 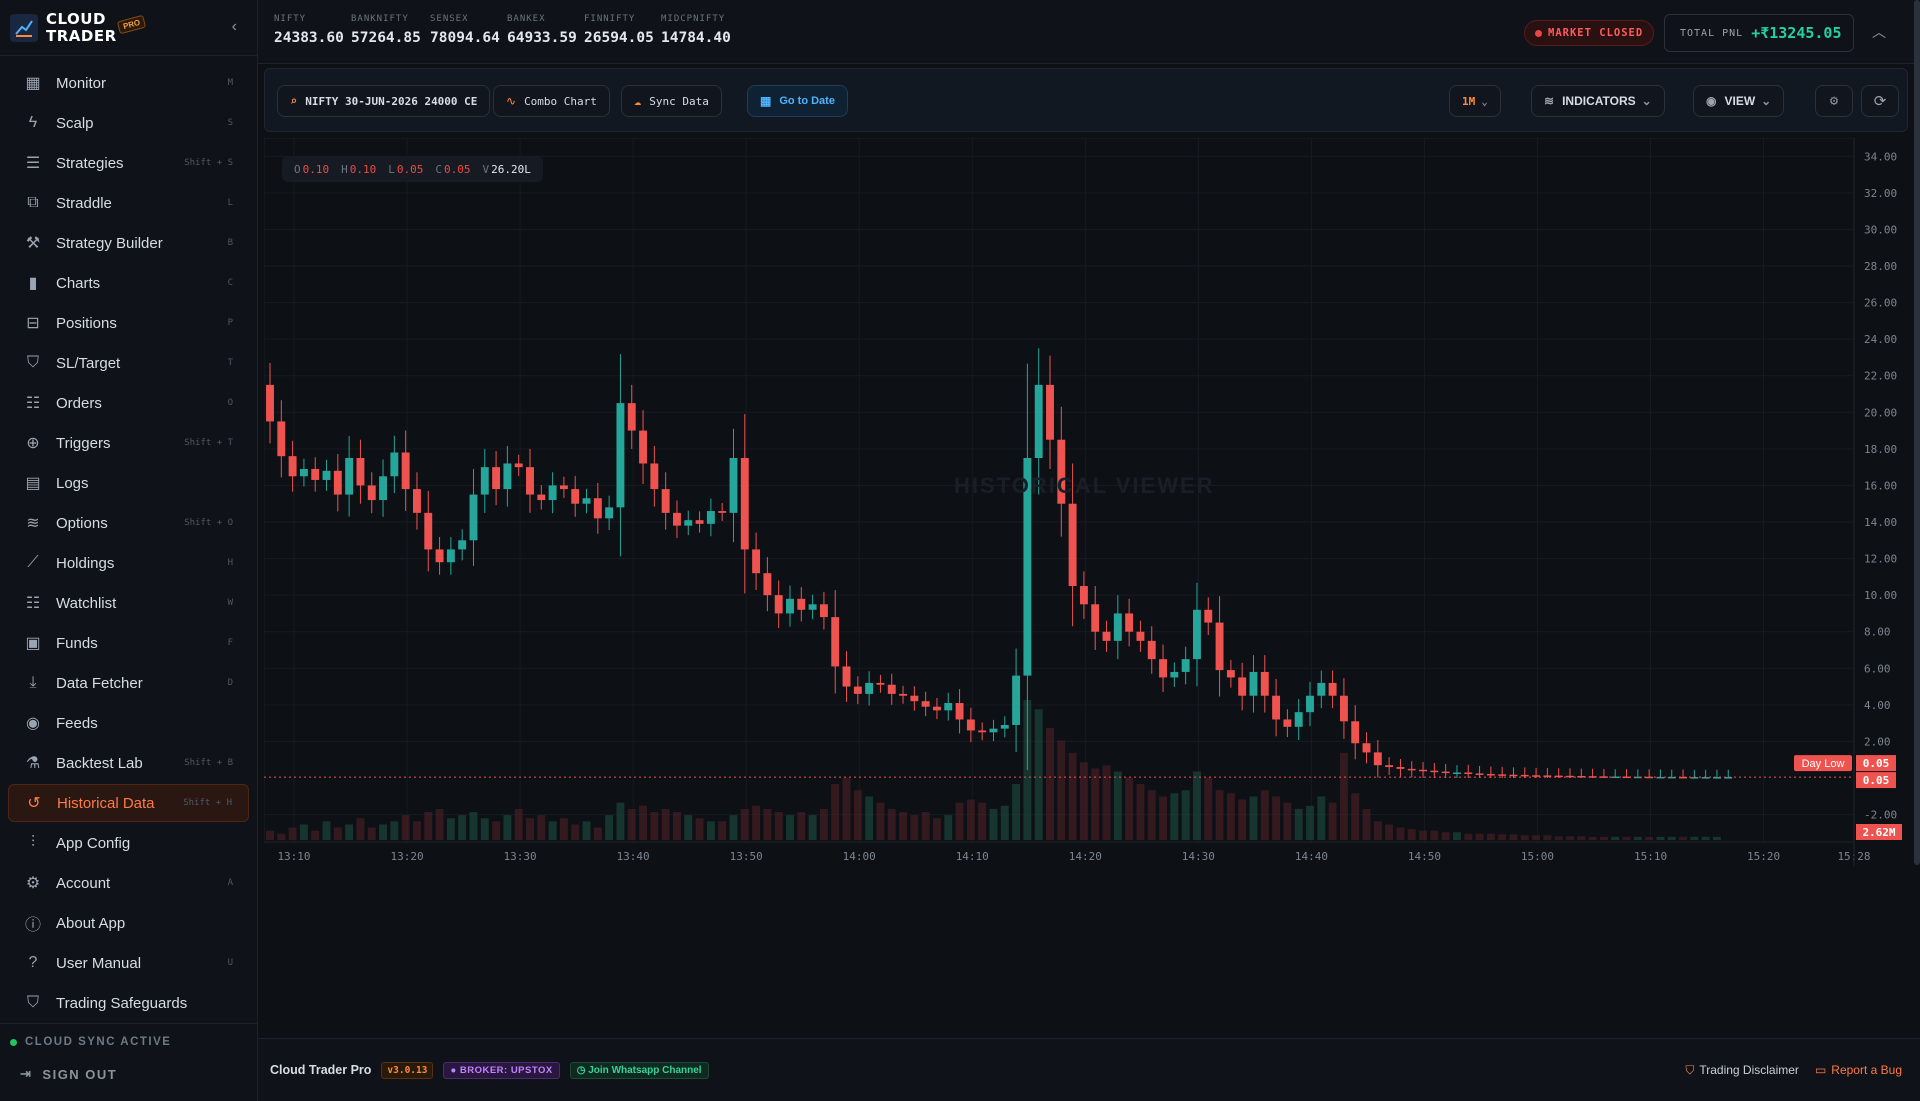 I want to click on shortcut-hint: U, so click(x=230, y=963).